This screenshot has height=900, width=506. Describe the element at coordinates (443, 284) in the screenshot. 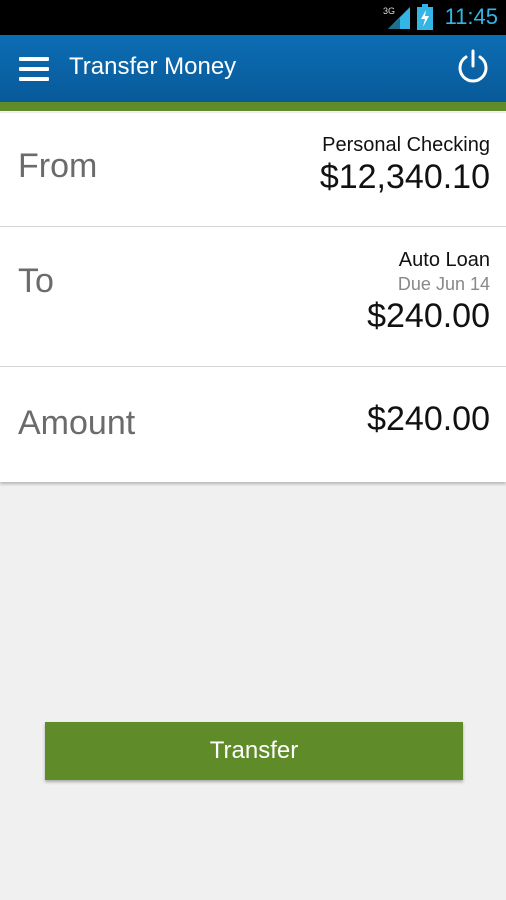

I see `to-due-date: Due Jun 14` at that location.